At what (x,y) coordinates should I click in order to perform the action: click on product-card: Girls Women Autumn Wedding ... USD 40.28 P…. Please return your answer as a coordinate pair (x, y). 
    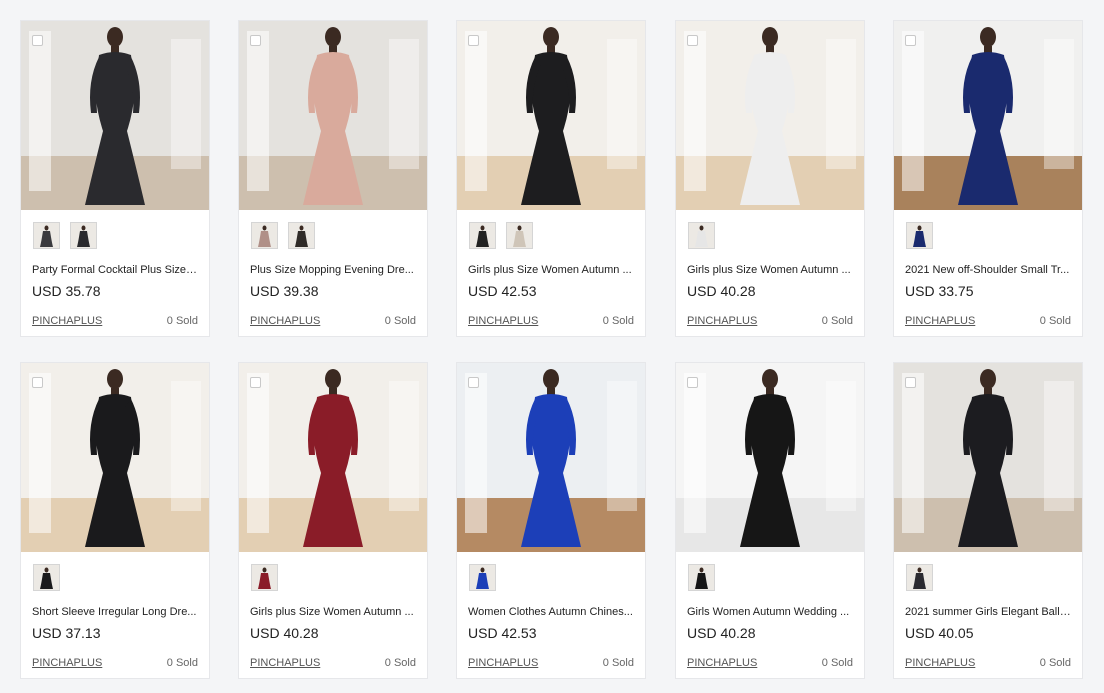
    Looking at the image, I should click on (770, 520).